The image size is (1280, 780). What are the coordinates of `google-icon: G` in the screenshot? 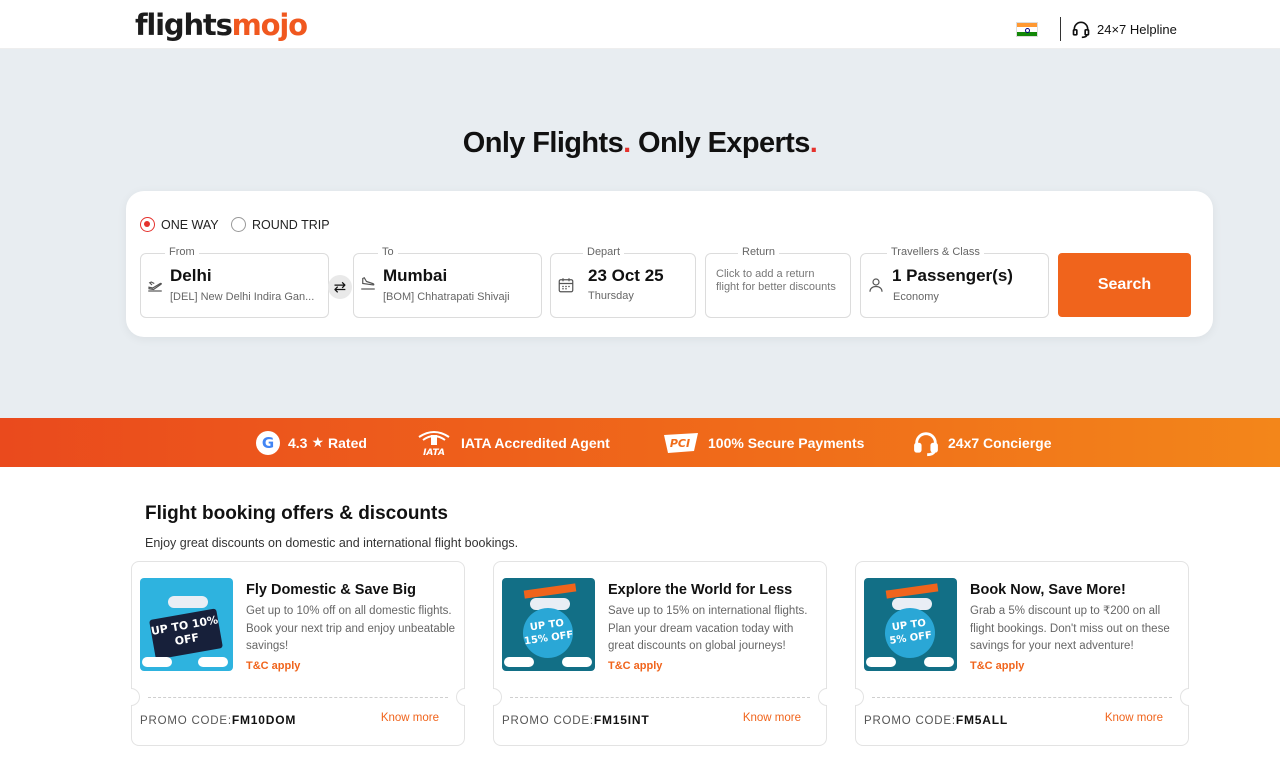 It's located at (268, 442).